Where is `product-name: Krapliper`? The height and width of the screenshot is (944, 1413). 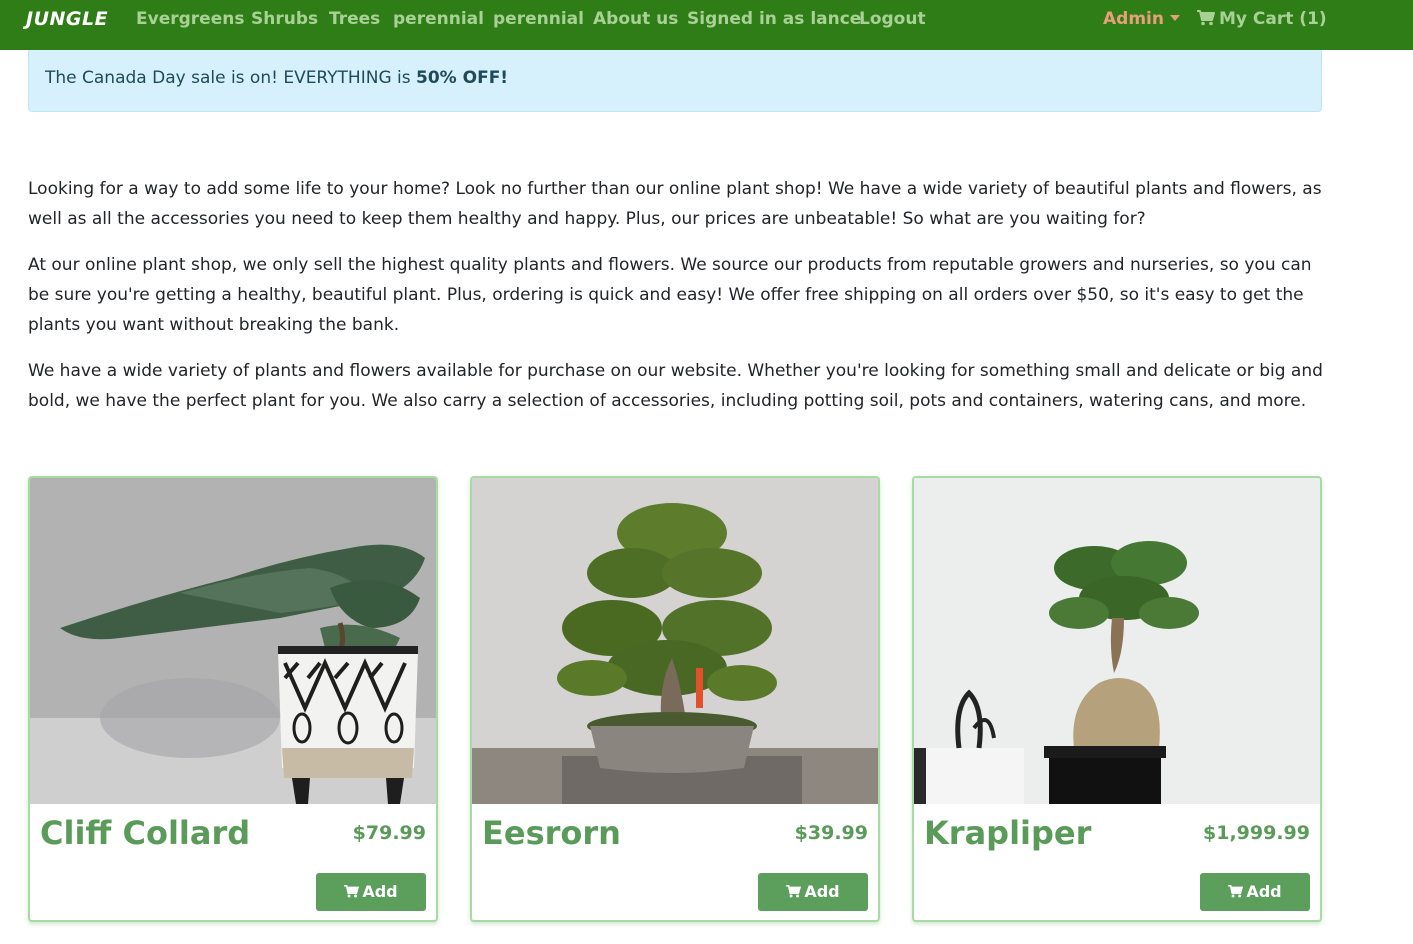 product-name: Krapliper is located at coordinates (1007, 833).